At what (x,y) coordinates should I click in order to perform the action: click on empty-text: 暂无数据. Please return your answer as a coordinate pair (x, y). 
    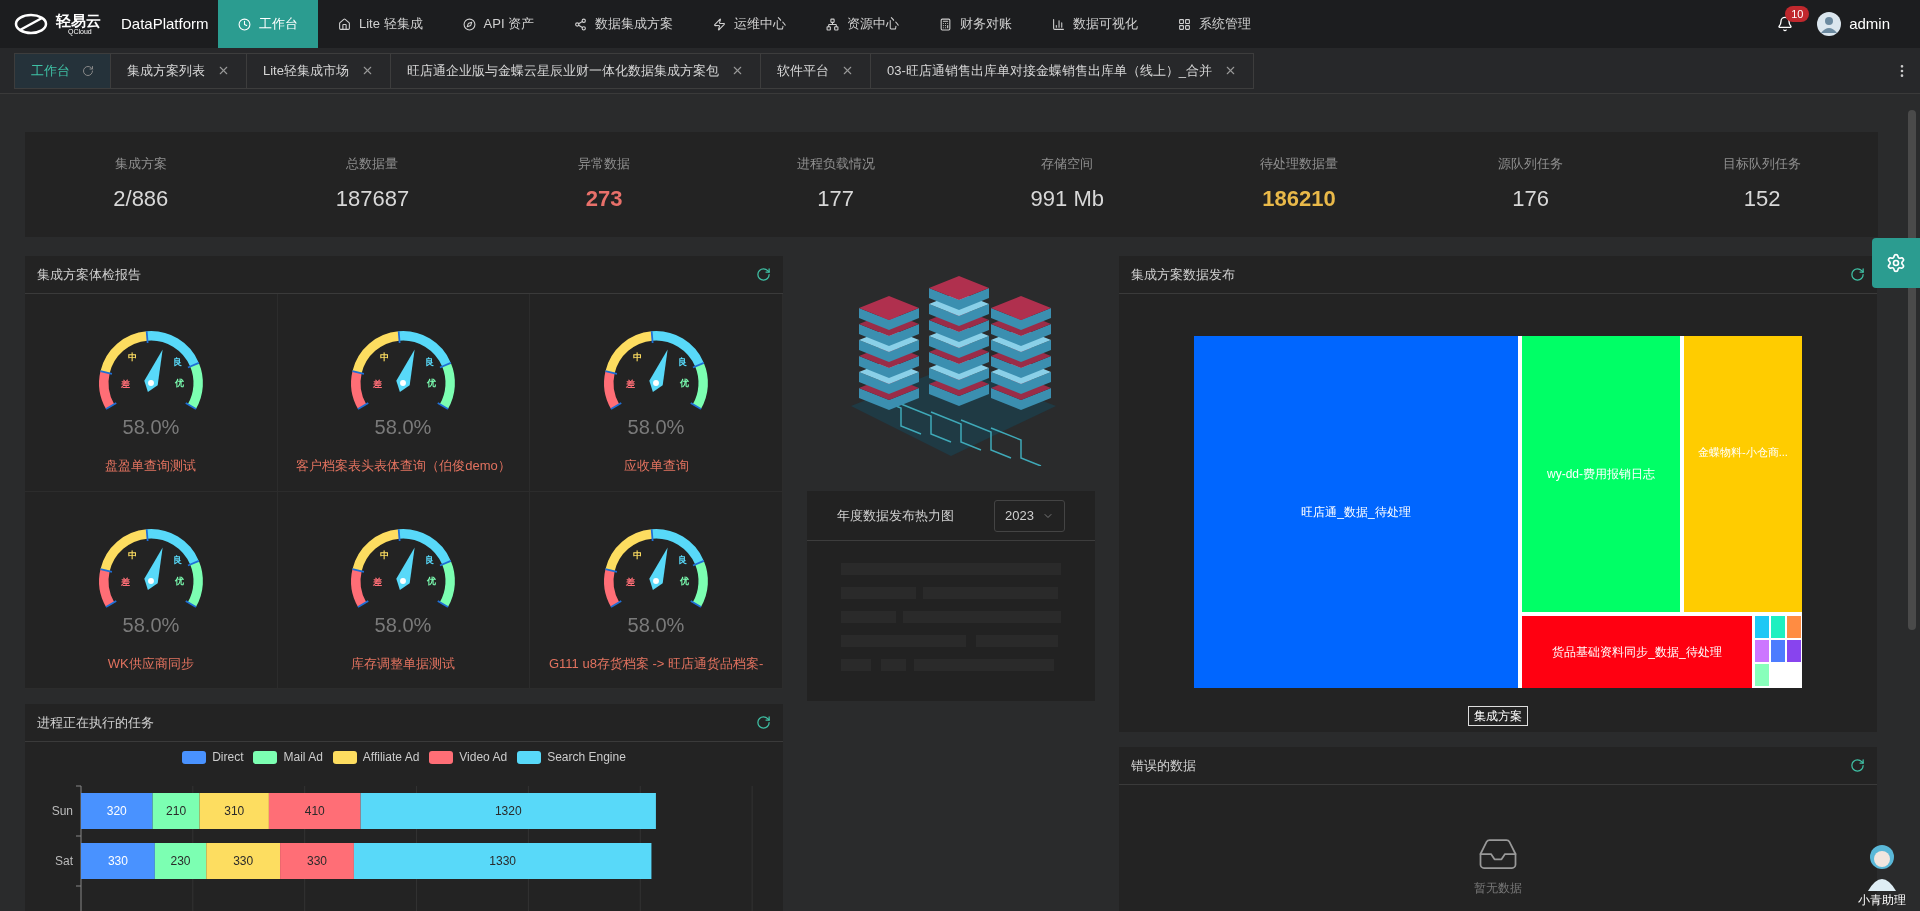
    Looking at the image, I should click on (1498, 888).